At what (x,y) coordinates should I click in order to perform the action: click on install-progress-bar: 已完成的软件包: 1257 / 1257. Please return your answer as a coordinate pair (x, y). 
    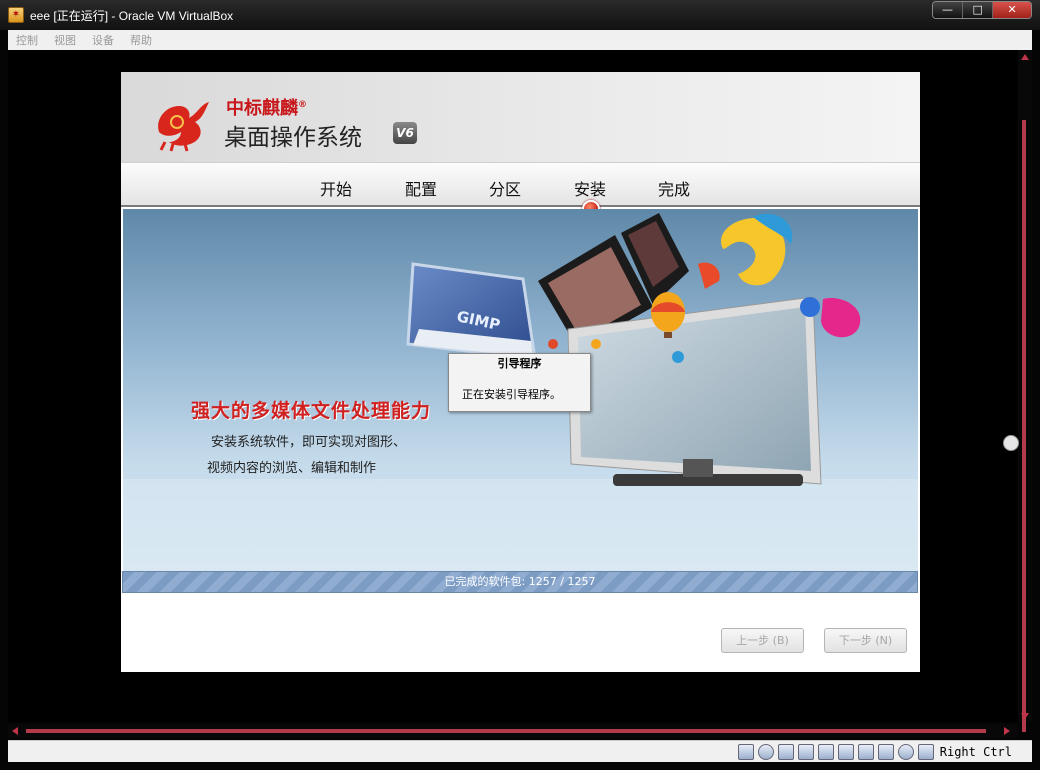
    Looking at the image, I should click on (520, 582).